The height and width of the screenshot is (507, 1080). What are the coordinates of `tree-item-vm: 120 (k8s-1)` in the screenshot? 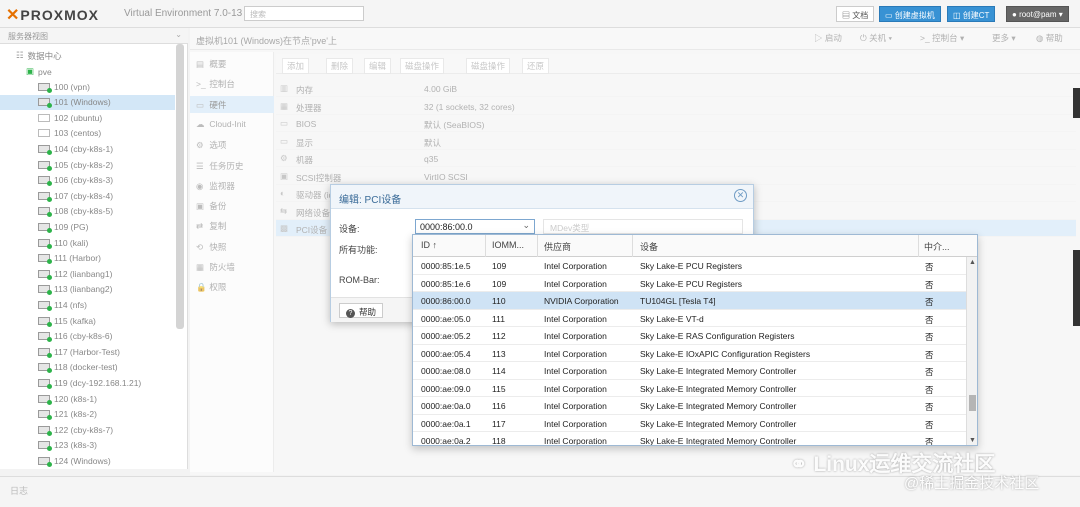 It's located at (67, 398).